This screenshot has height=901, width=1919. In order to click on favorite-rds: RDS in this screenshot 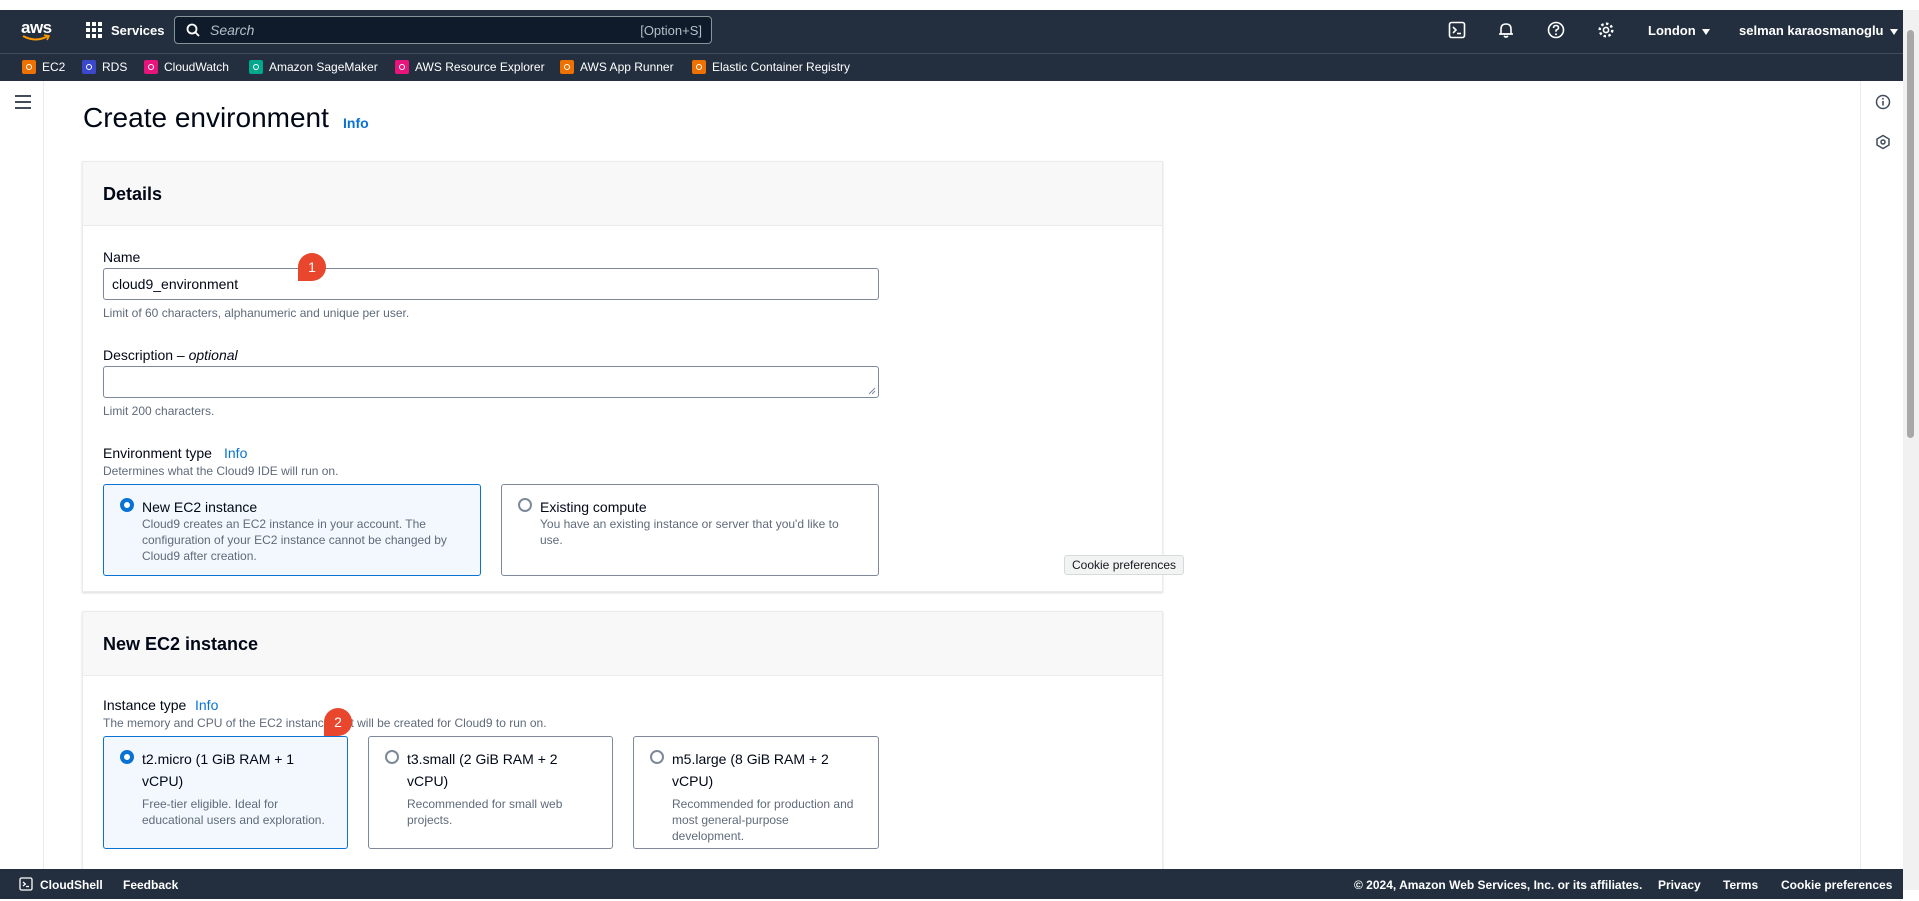, I will do `click(104, 67)`.